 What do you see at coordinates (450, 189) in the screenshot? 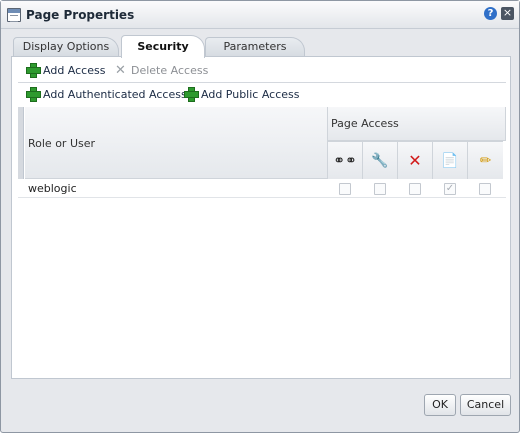
I see `permission-checkbox-manage: ✓` at bounding box center [450, 189].